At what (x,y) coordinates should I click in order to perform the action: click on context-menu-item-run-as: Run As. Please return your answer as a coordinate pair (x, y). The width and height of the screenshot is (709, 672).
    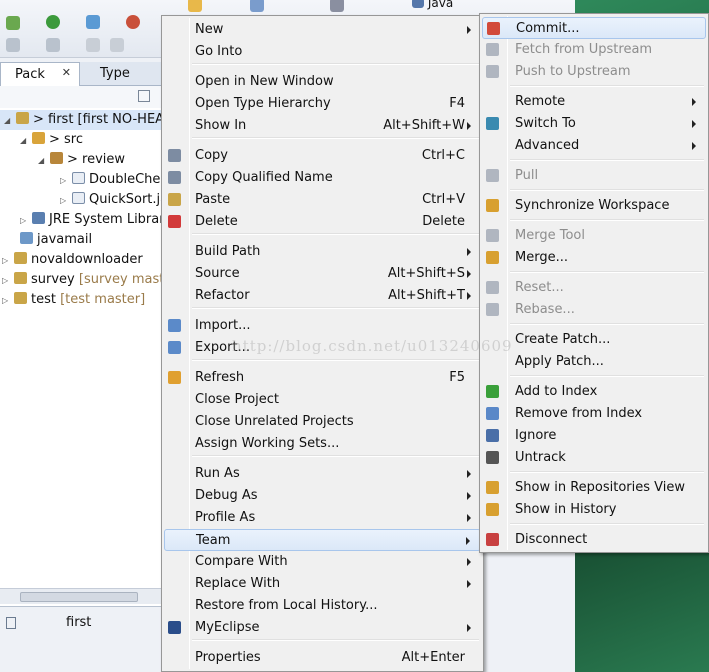
    Looking at the image, I should click on (322, 474).